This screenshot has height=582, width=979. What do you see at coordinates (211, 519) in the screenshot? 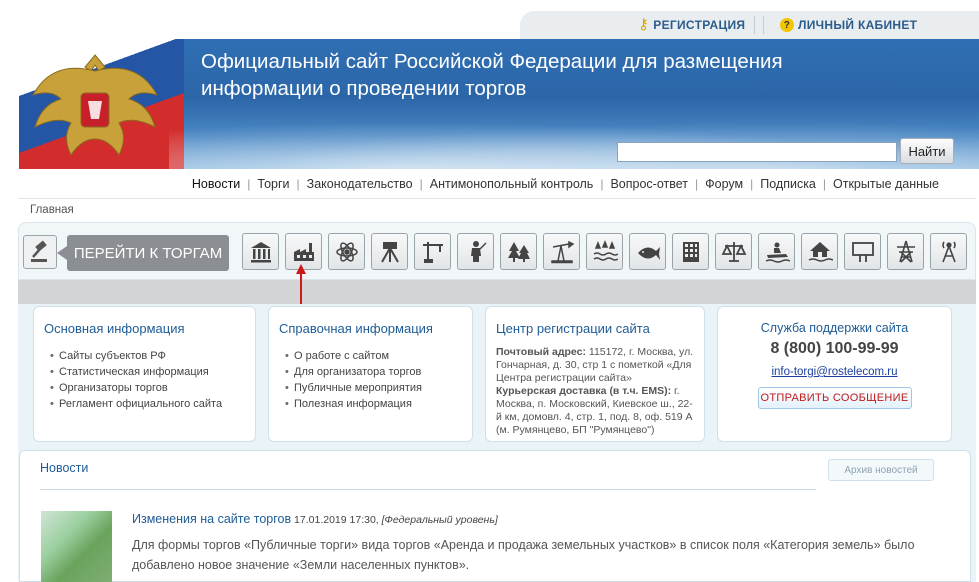
I see `news-headline-link: Изменения на сайте торгов` at bounding box center [211, 519].